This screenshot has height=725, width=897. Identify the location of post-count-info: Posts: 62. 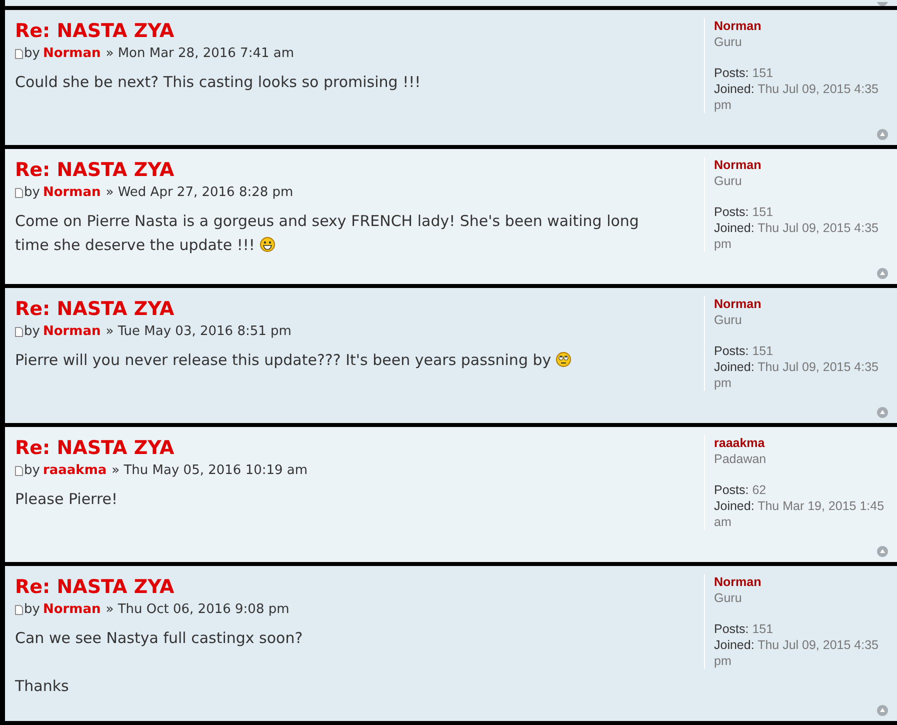
(741, 490).